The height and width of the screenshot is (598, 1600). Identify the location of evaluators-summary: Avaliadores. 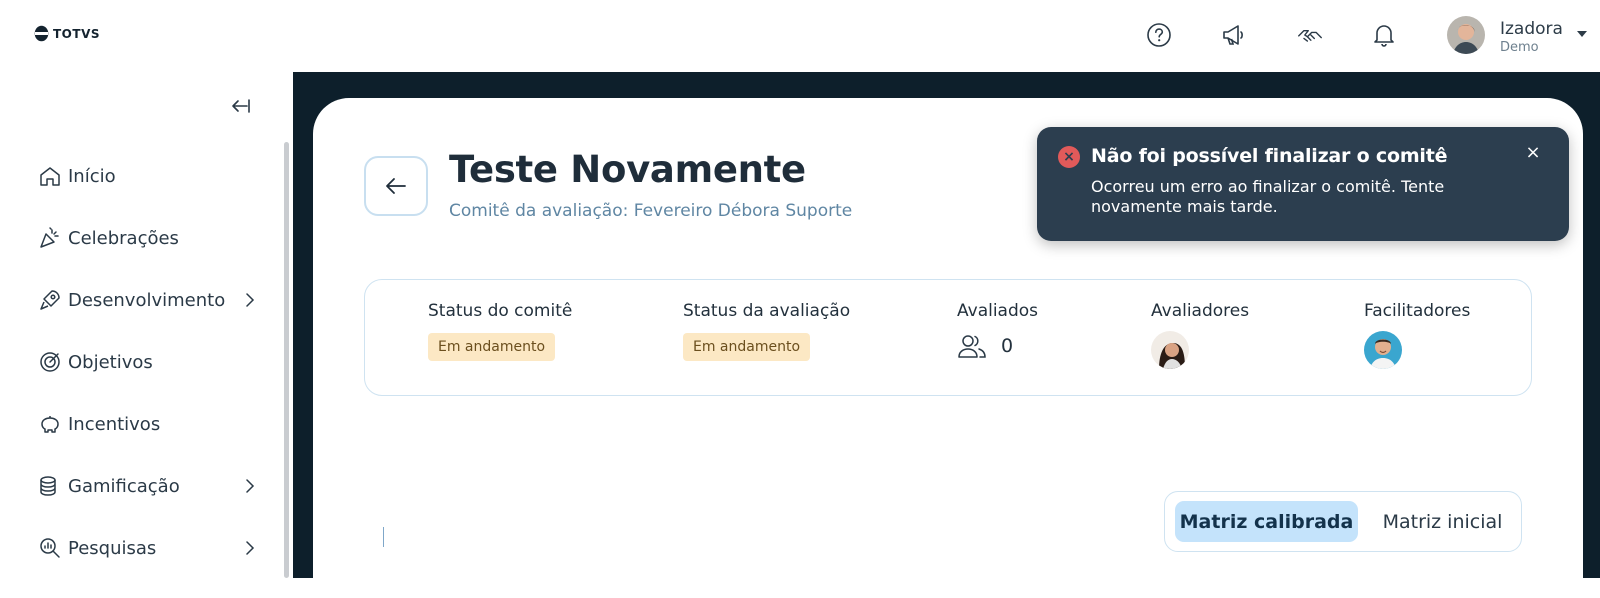
(1200, 335).